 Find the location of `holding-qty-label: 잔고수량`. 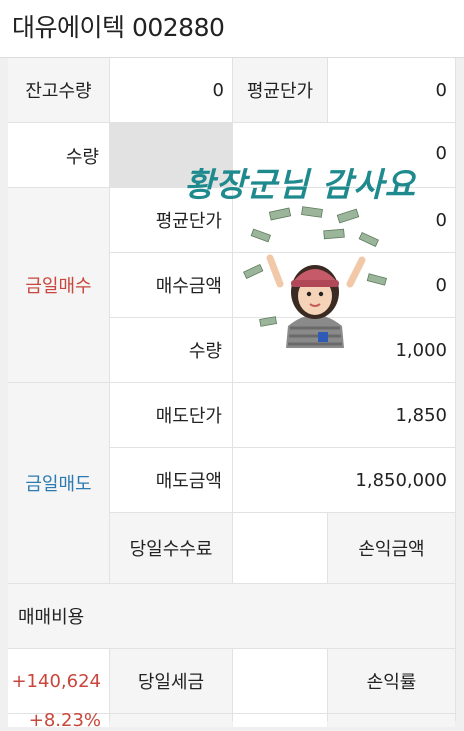

holding-qty-label: 잔고수량 is located at coordinates (58, 90).